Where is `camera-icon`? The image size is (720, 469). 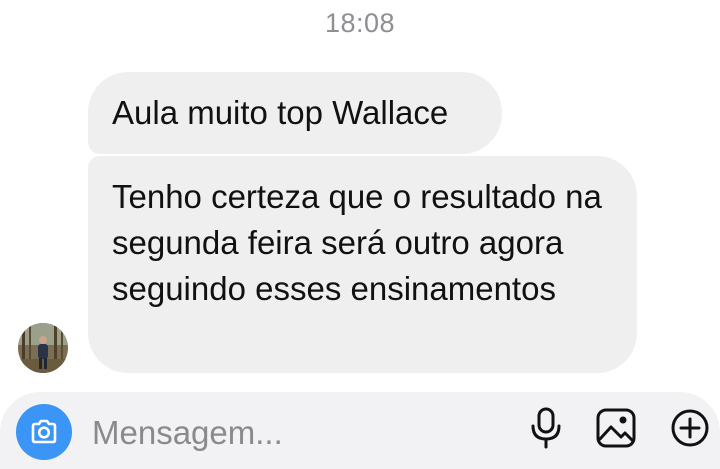 camera-icon is located at coordinates (44, 431).